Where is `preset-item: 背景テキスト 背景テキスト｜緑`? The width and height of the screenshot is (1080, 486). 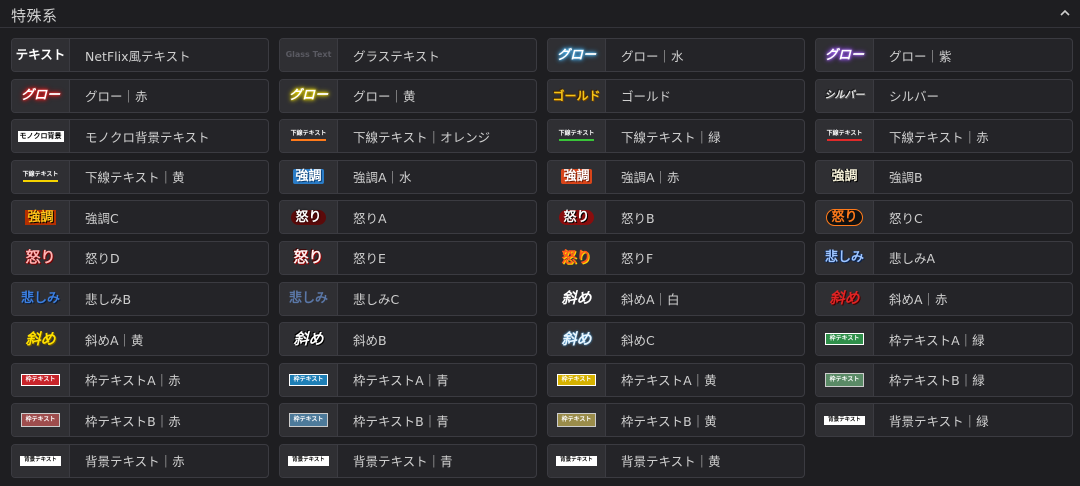 preset-item: 背景テキスト 背景テキスト｜緑 is located at coordinates (944, 420).